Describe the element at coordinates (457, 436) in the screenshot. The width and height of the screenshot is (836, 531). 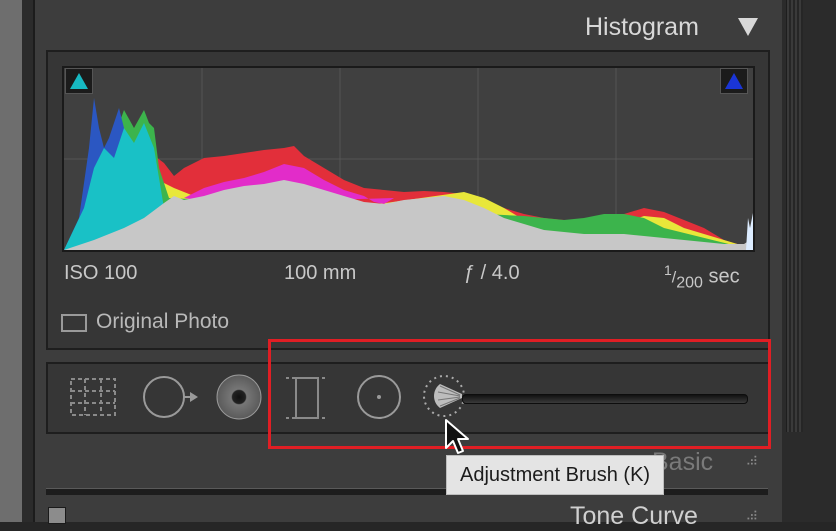
I see `mouse-pointer-icon` at that location.